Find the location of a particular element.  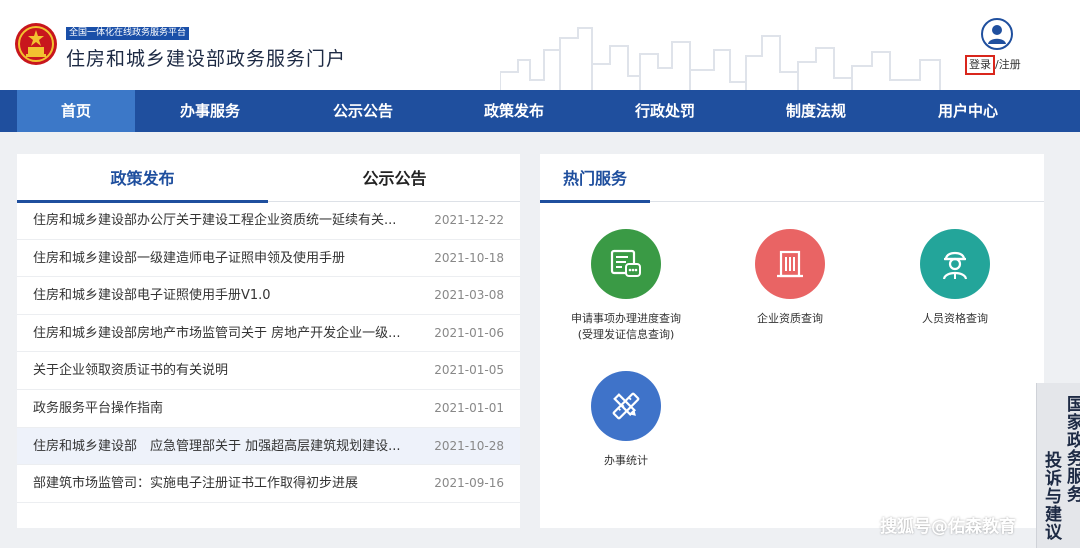

news-date: 2021-03-08 is located at coordinates (469, 295).